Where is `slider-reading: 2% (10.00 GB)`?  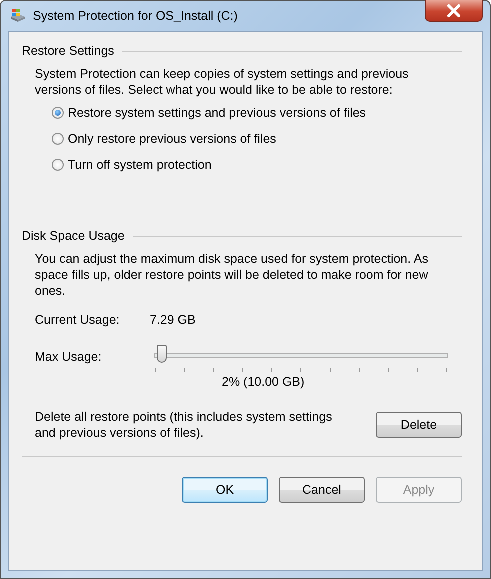
slider-reading: 2% (10.00 GB) is located at coordinates (263, 382).